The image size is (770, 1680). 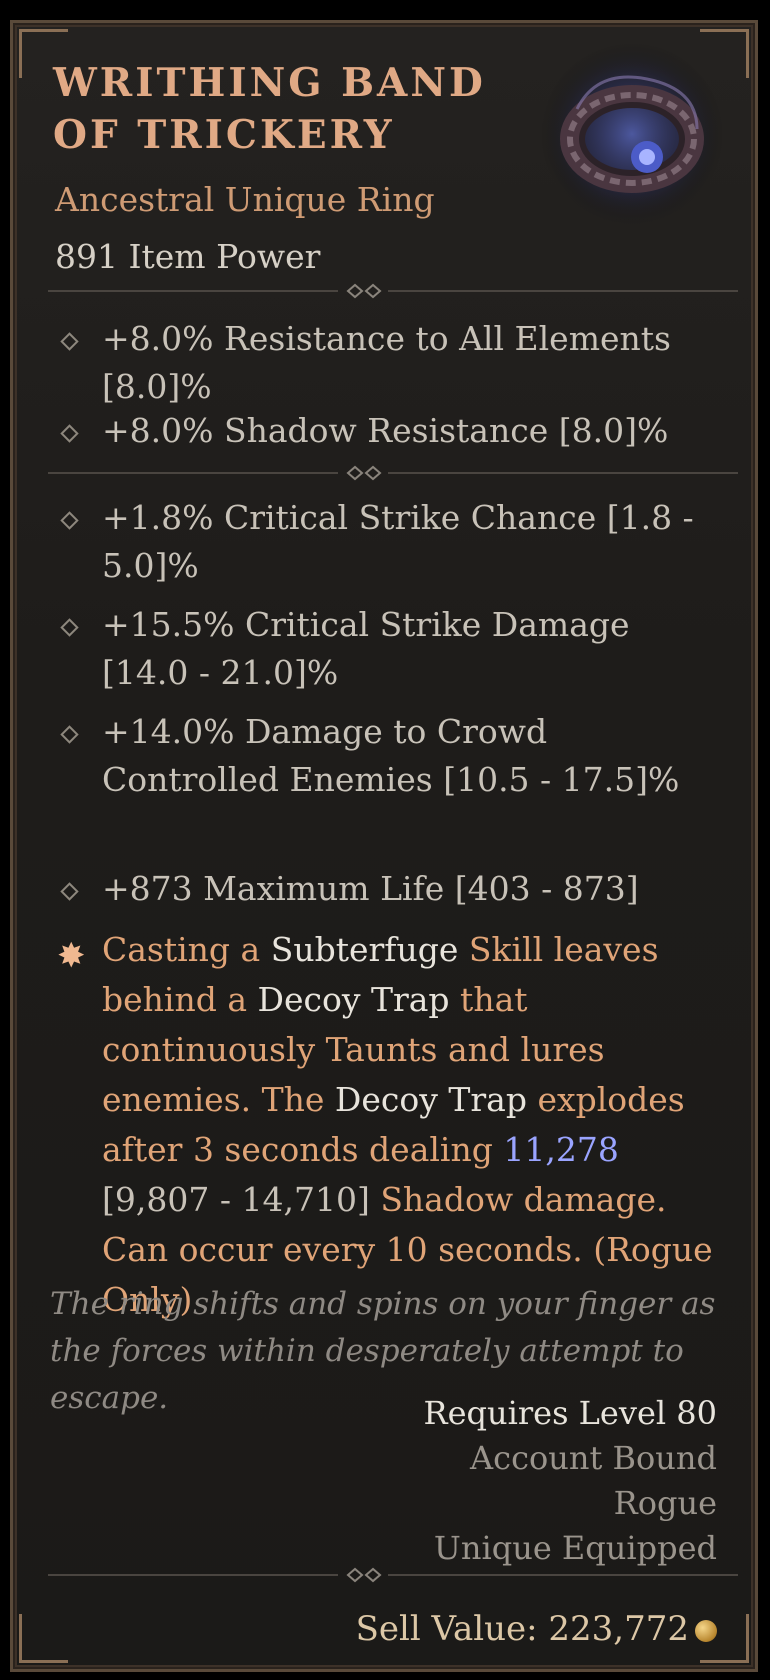 What do you see at coordinates (370, 888) in the screenshot?
I see `affix-text: +873 Maximum Life [403 - 873]` at bounding box center [370, 888].